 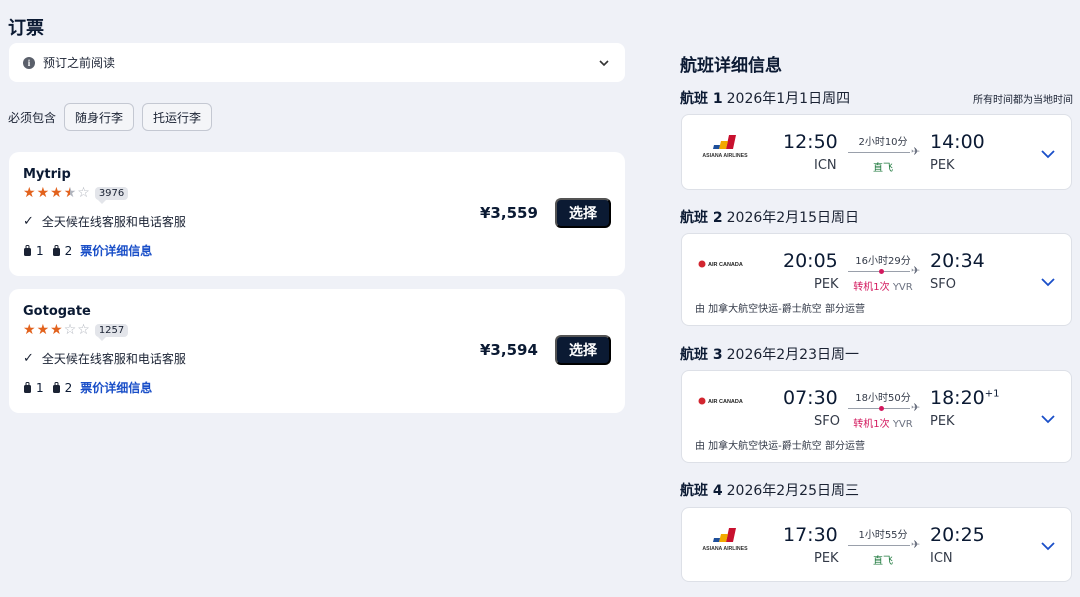 I want to click on layover-dot, so click(x=881, y=271).